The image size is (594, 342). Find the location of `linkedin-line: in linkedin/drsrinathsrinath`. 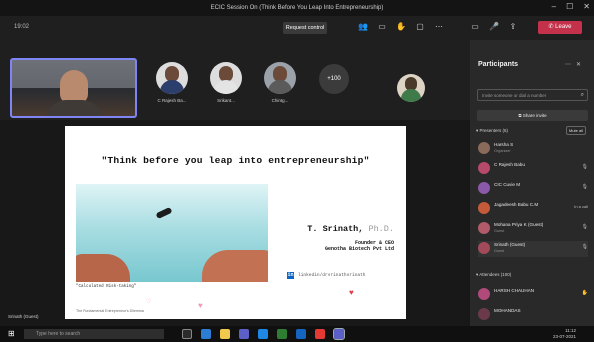

linkedin-line: in linkedin/drsrinathsrinath is located at coordinates (326, 275).